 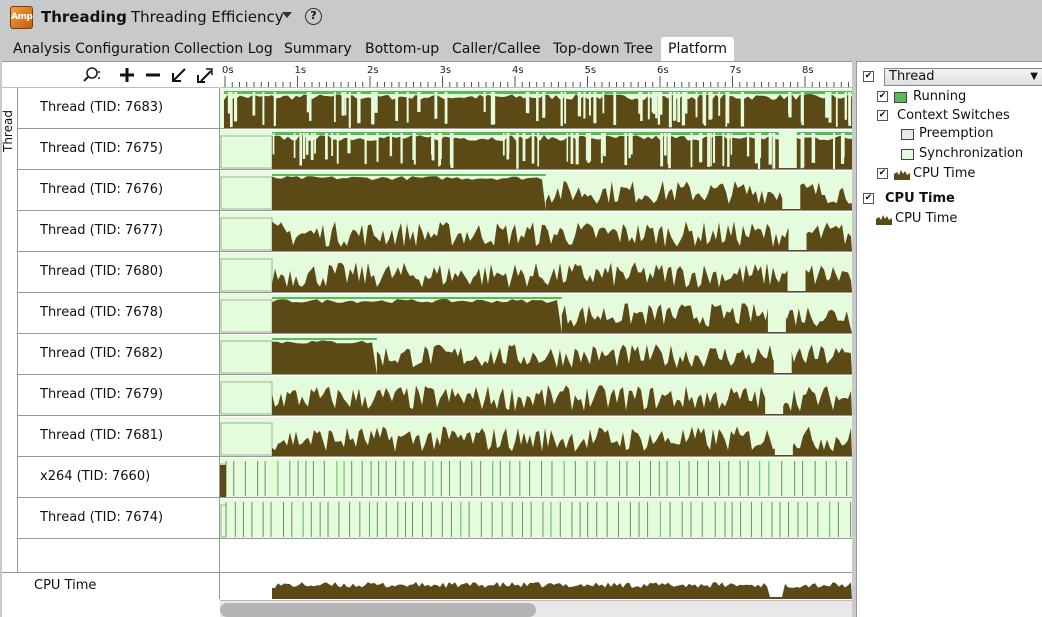 I want to click on time-ruler: 0s 1s 2s 3s 4s 5s 6s 7s 8s, so click(x=536, y=75).